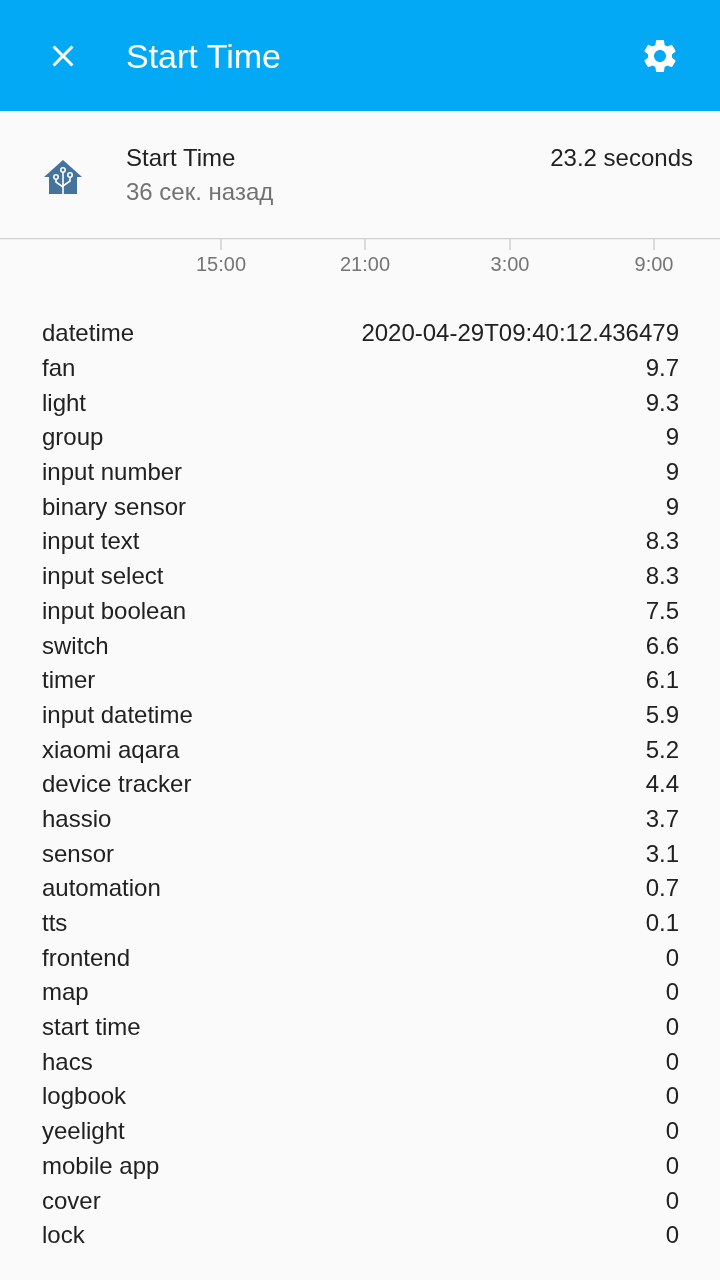  What do you see at coordinates (221, 264) in the screenshot?
I see `axis-tick-label: 15:00` at bounding box center [221, 264].